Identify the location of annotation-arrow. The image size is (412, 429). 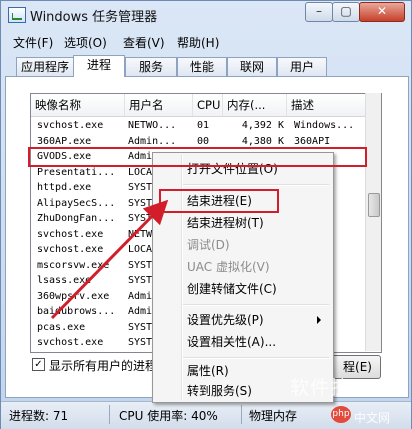
(109, 259).